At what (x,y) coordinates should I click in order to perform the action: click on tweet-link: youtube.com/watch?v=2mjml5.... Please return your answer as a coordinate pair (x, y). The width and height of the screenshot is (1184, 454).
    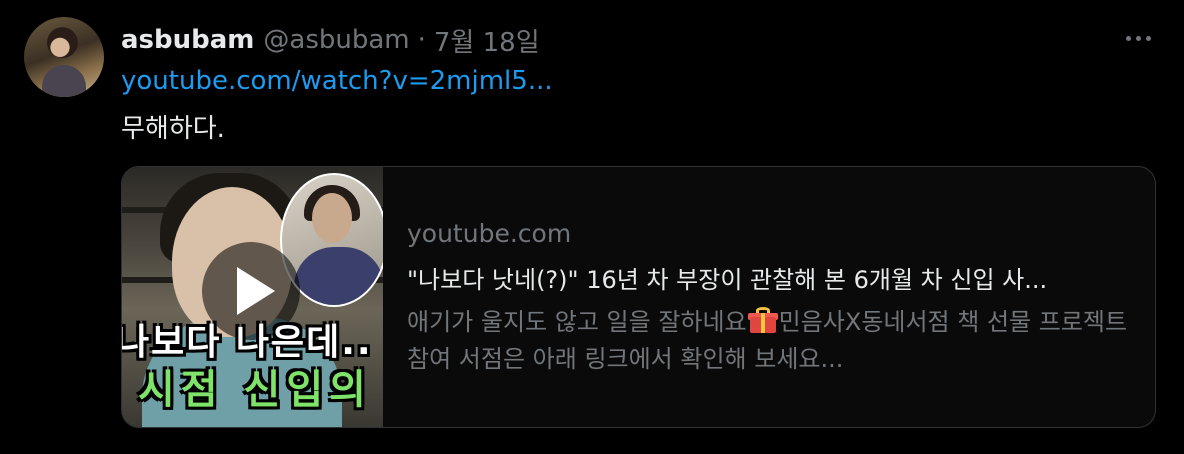
    Looking at the image, I should click on (337, 81).